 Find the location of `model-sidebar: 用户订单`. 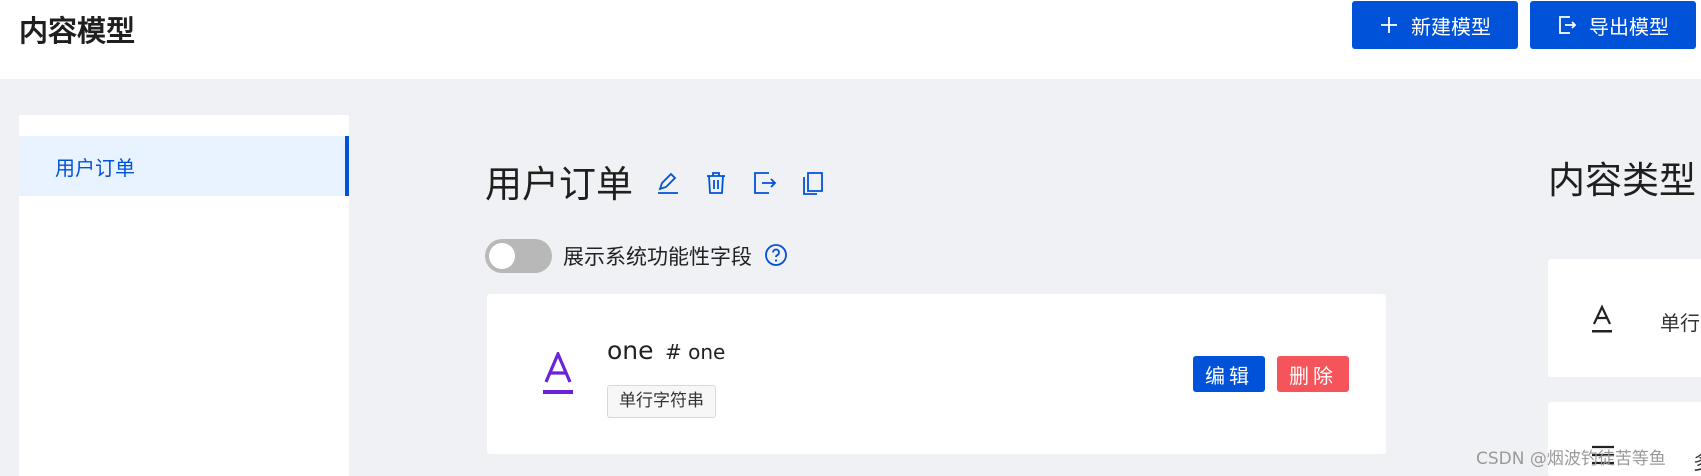

model-sidebar: 用户订单 is located at coordinates (184, 295).